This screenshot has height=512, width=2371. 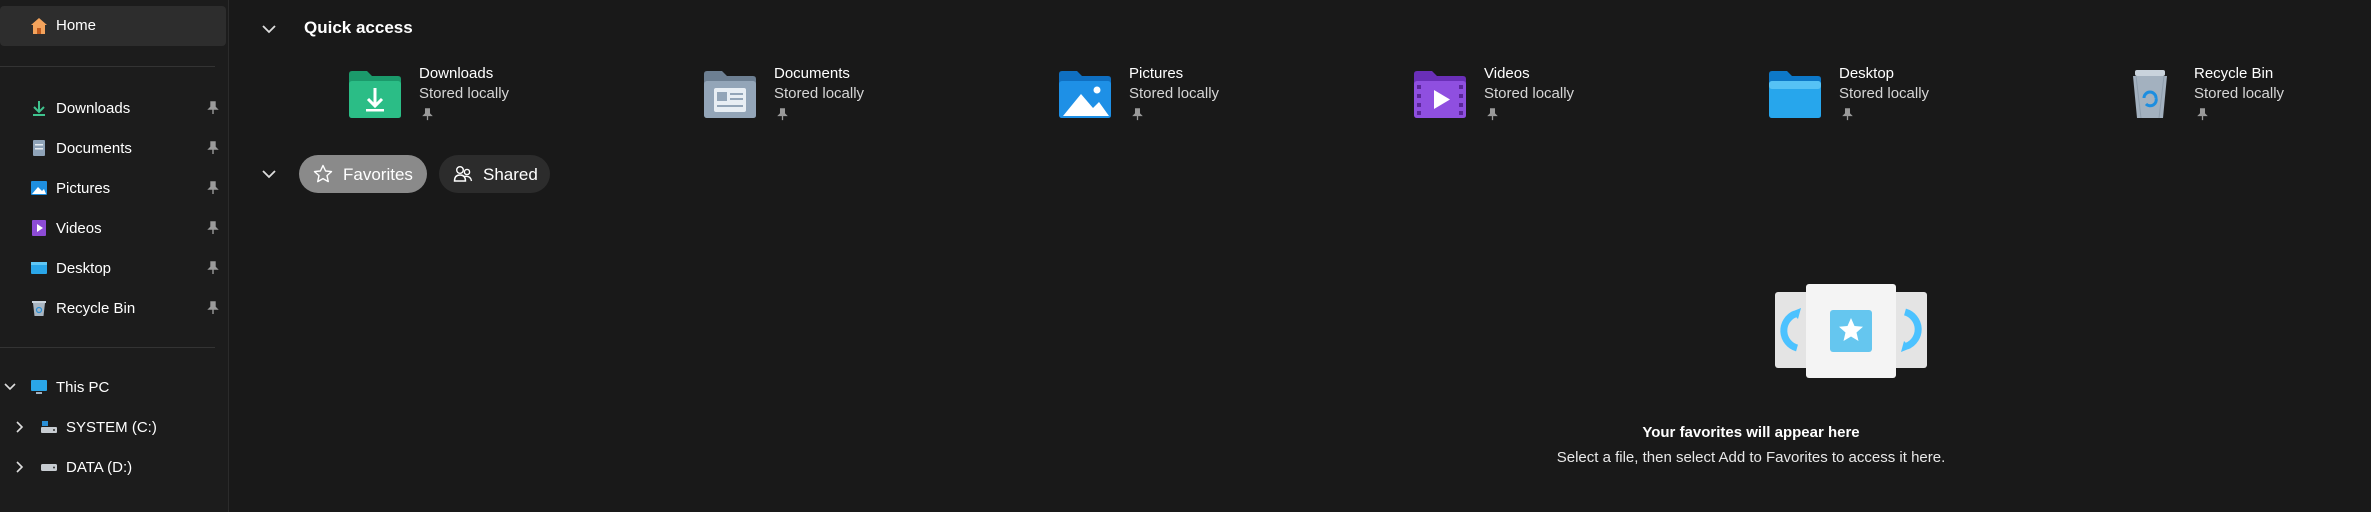 I want to click on nav-item-label: Recycle Bin, so click(x=96, y=308).